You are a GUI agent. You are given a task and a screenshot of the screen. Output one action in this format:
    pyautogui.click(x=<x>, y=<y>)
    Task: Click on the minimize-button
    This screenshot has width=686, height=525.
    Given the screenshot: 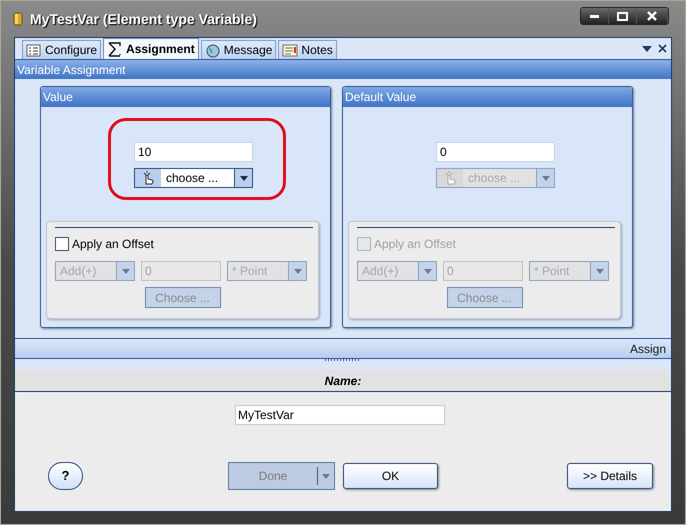 What is the action you would take?
    pyautogui.click(x=595, y=16)
    